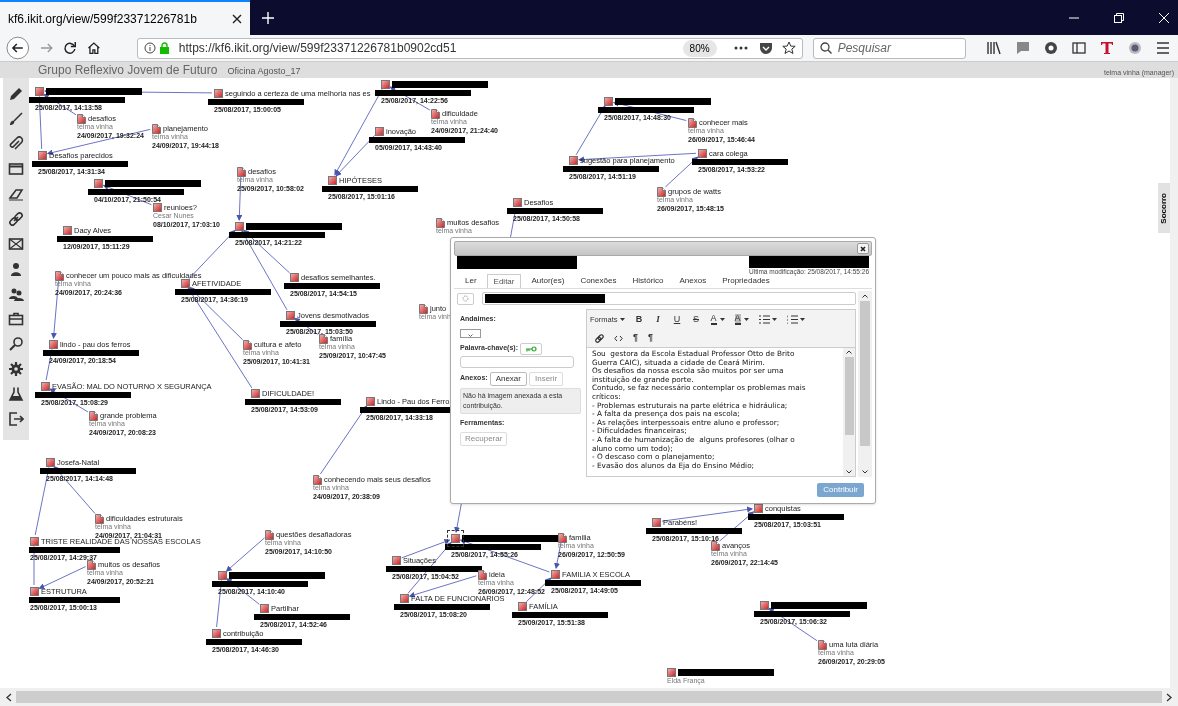  What do you see at coordinates (994, 48) in the screenshot?
I see `library-icon` at bounding box center [994, 48].